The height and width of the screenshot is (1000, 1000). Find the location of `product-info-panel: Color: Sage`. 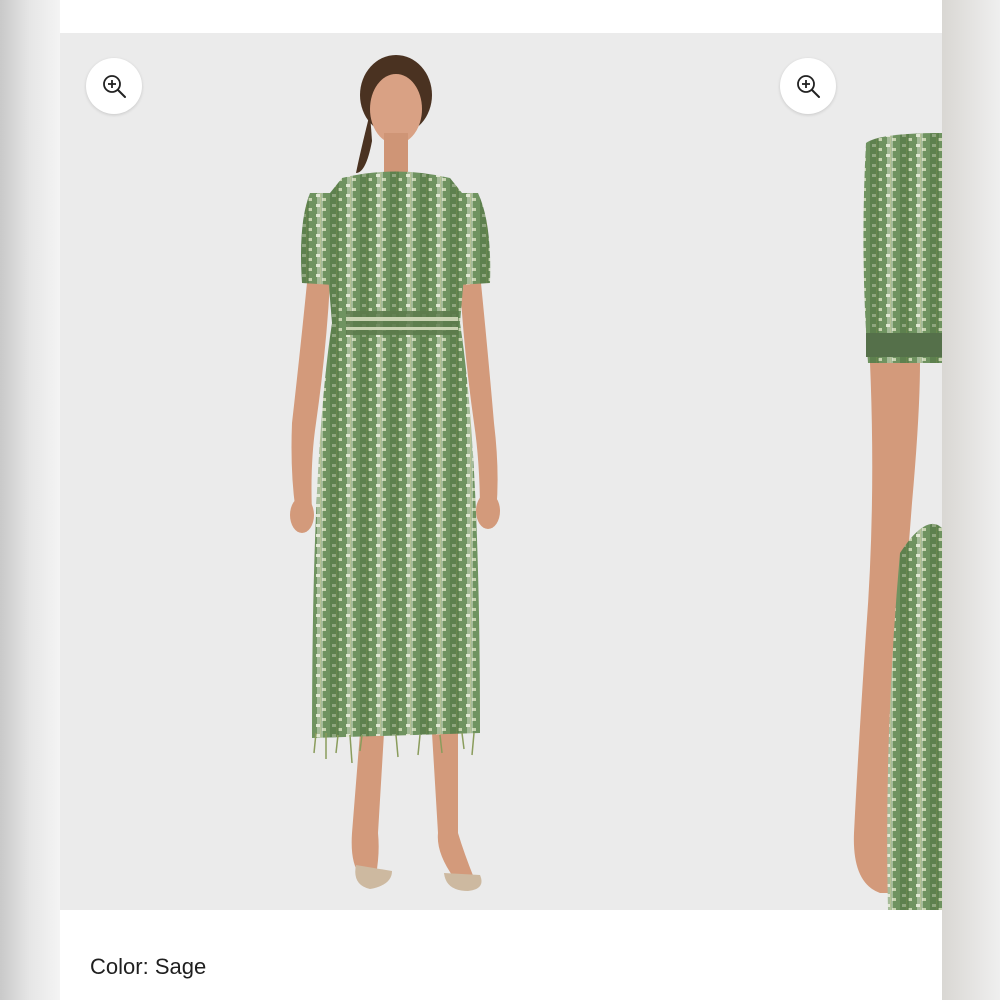

product-info-panel: Color: Sage is located at coordinates (501, 955).